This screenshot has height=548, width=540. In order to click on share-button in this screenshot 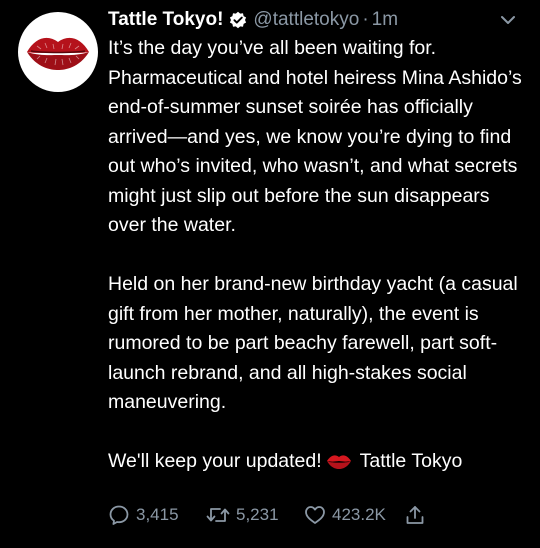, I will do `click(415, 515)`.